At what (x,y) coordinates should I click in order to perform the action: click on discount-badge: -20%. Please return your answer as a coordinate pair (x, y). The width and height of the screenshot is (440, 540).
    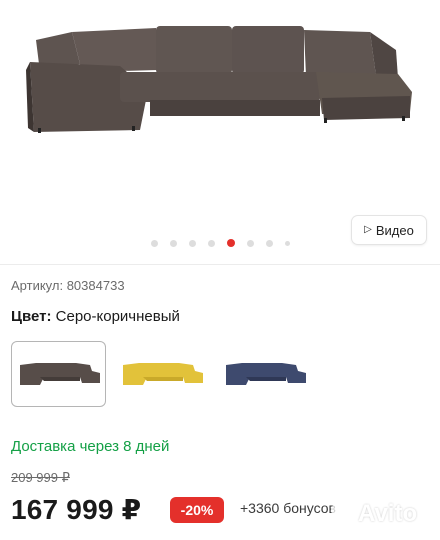
    Looking at the image, I should click on (197, 510).